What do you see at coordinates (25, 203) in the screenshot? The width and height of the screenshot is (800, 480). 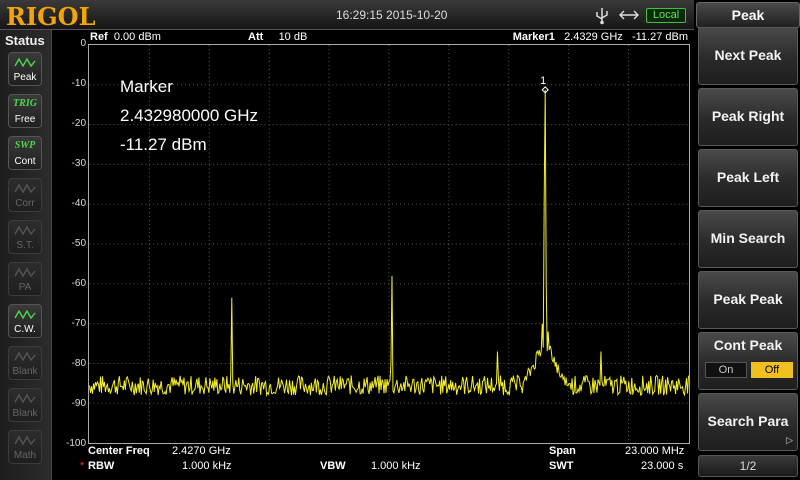 I see `status-corr-label: Corr` at bounding box center [25, 203].